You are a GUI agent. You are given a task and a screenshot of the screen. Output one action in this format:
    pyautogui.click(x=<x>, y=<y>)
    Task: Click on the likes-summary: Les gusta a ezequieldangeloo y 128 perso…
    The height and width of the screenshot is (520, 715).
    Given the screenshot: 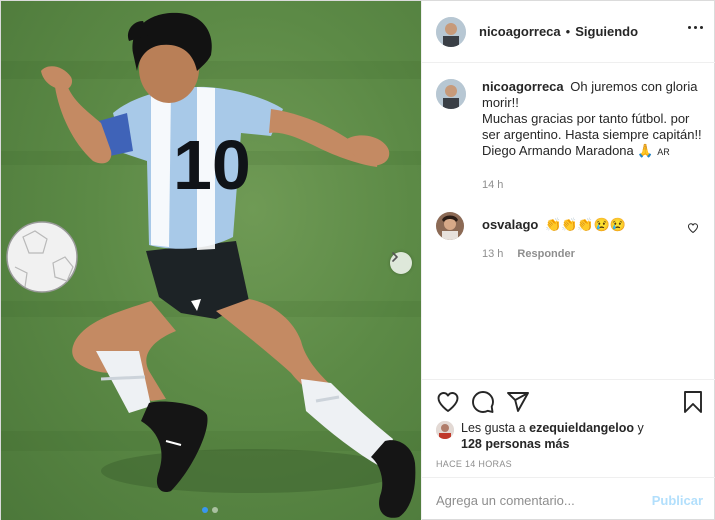 What is the action you would take?
    pyautogui.click(x=540, y=436)
    